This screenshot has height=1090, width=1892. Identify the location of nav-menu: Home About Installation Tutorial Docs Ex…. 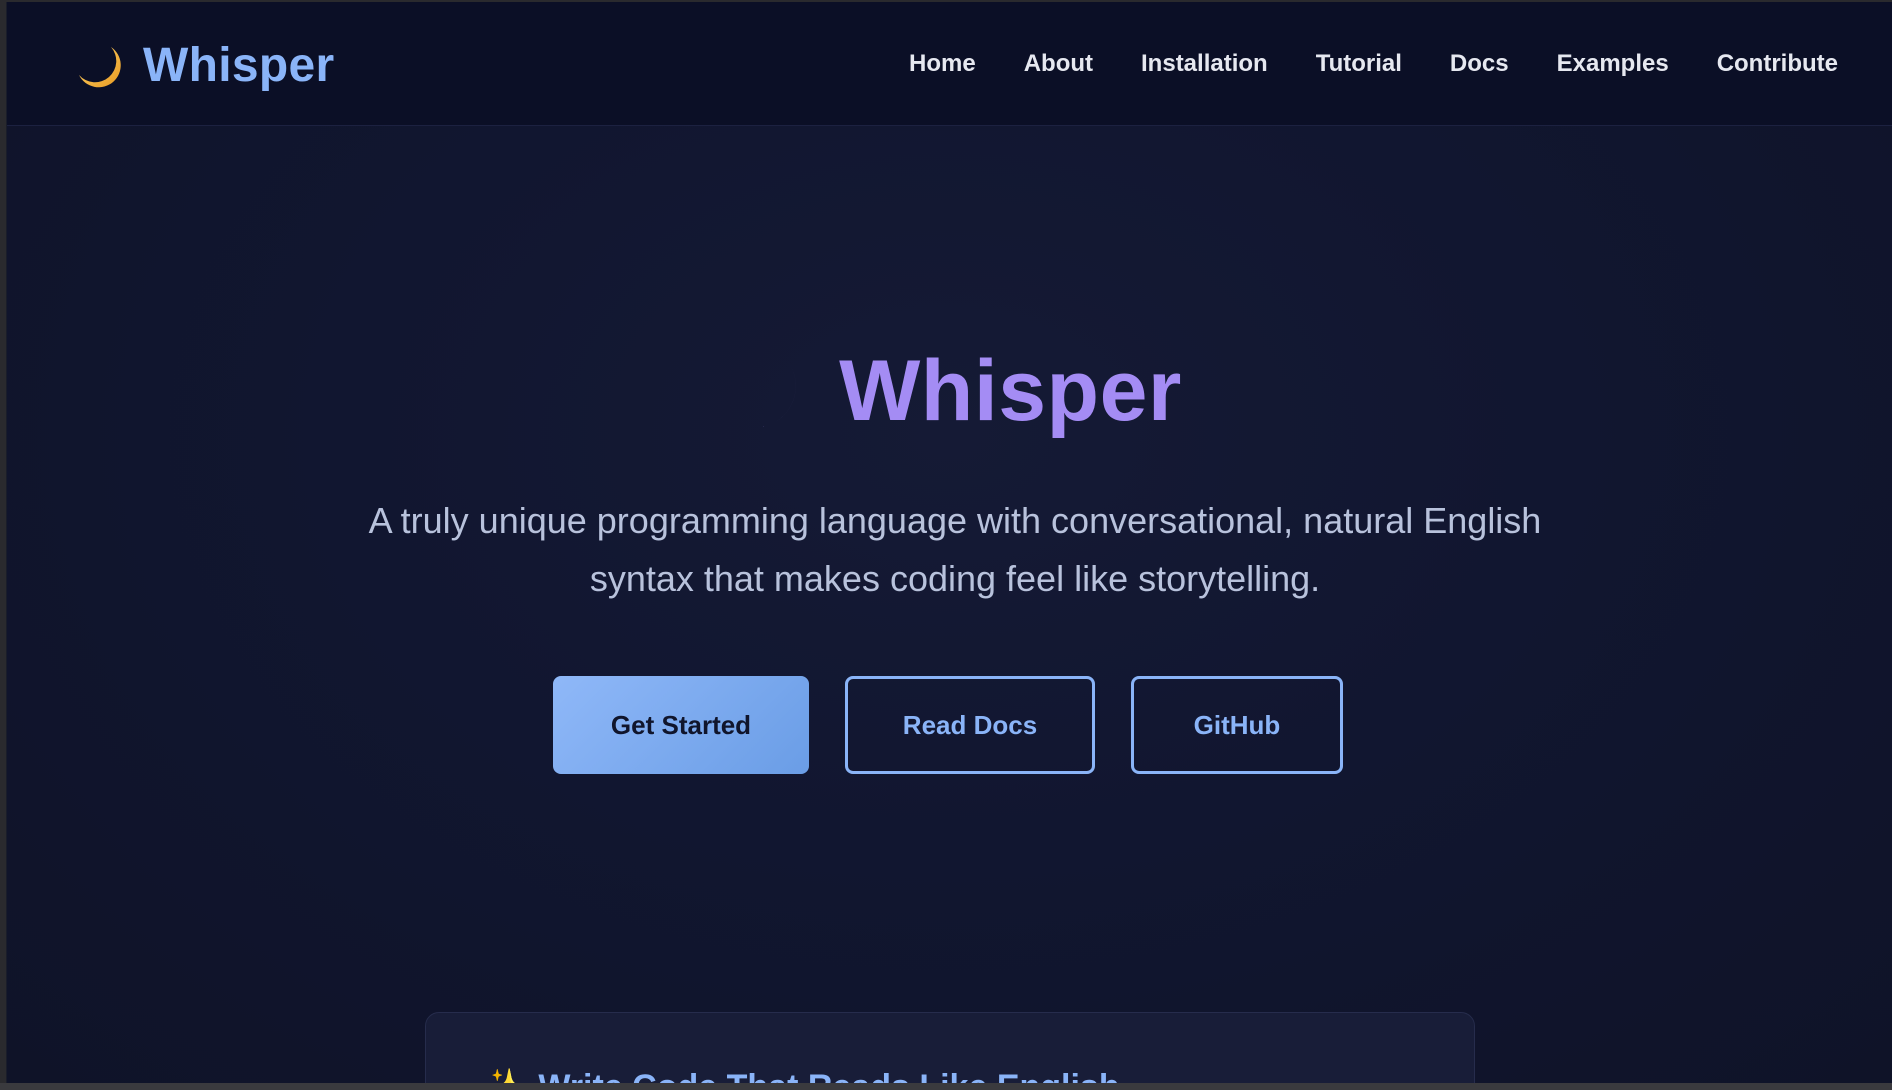
(1349, 64).